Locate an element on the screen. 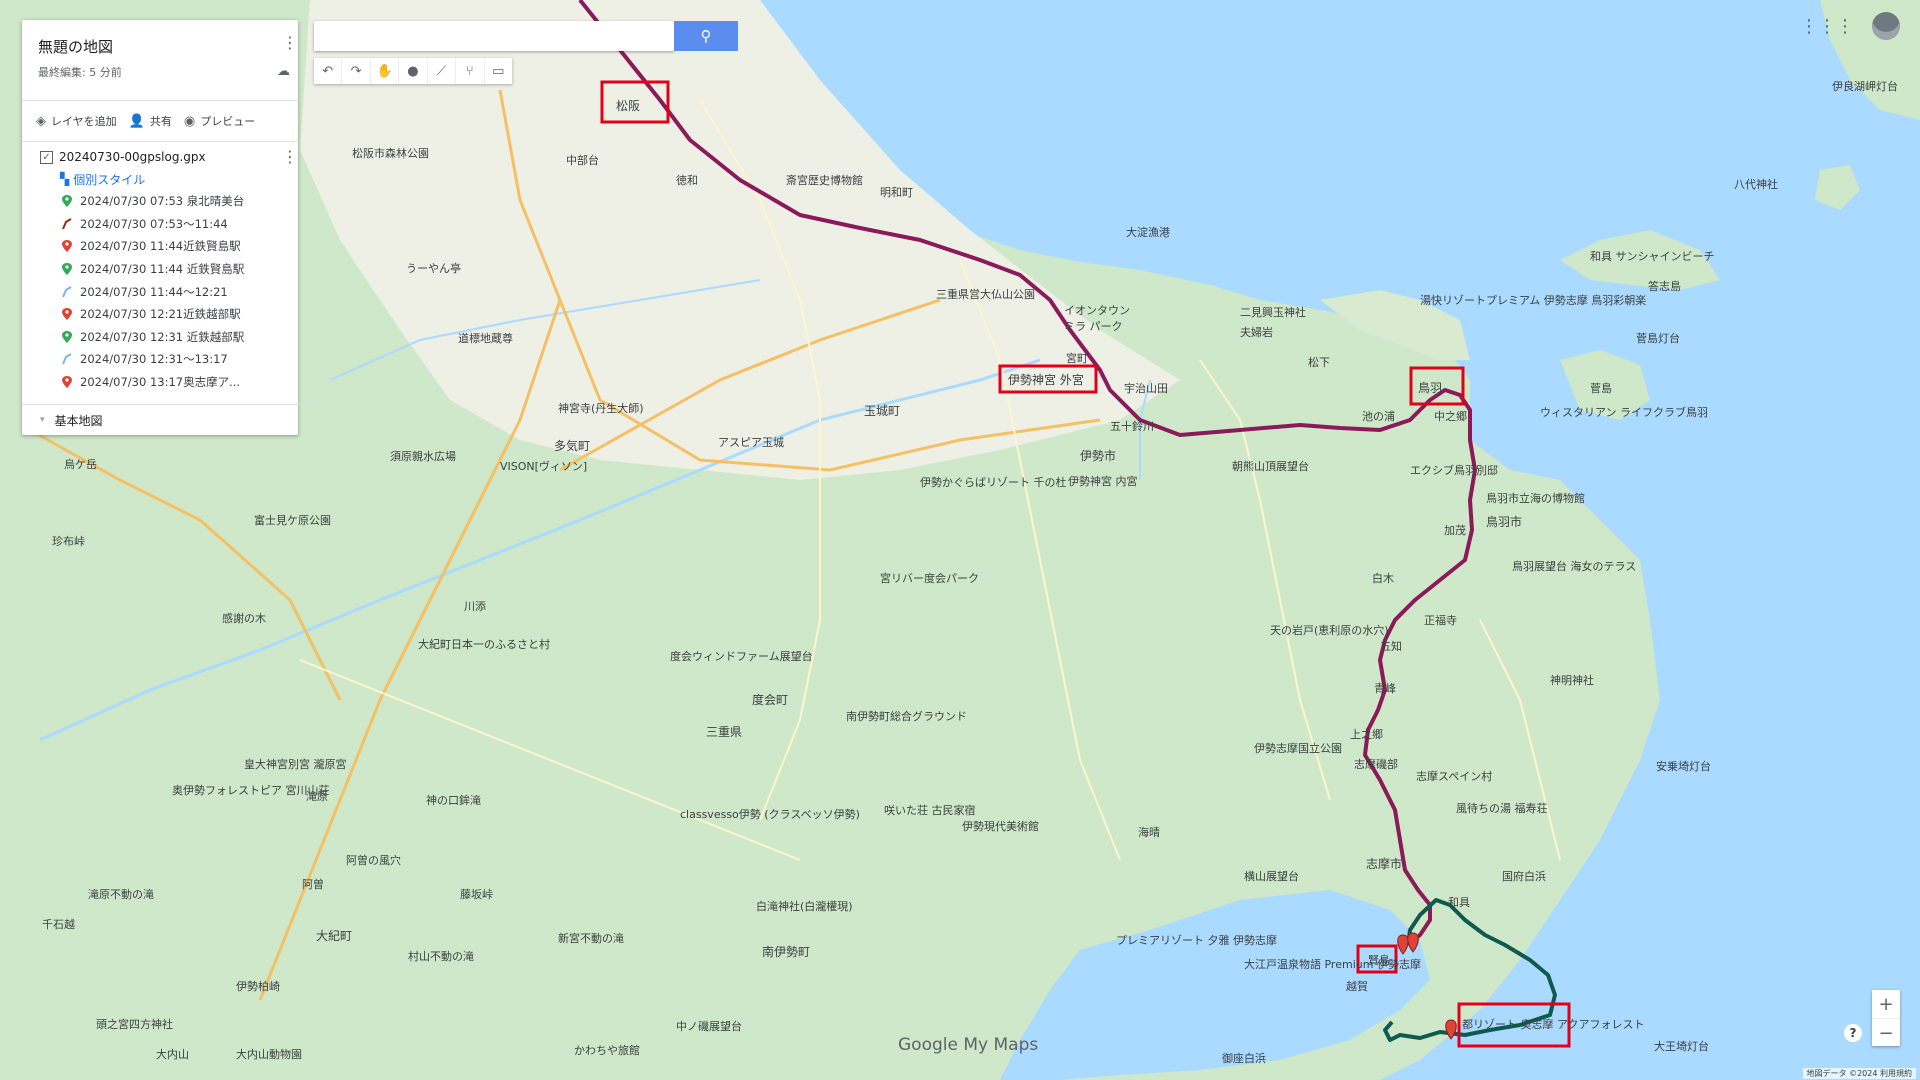 This screenshot has width=1920, height=1080. svg-text: 国府白浜 is located at coordinates (1524, 876).